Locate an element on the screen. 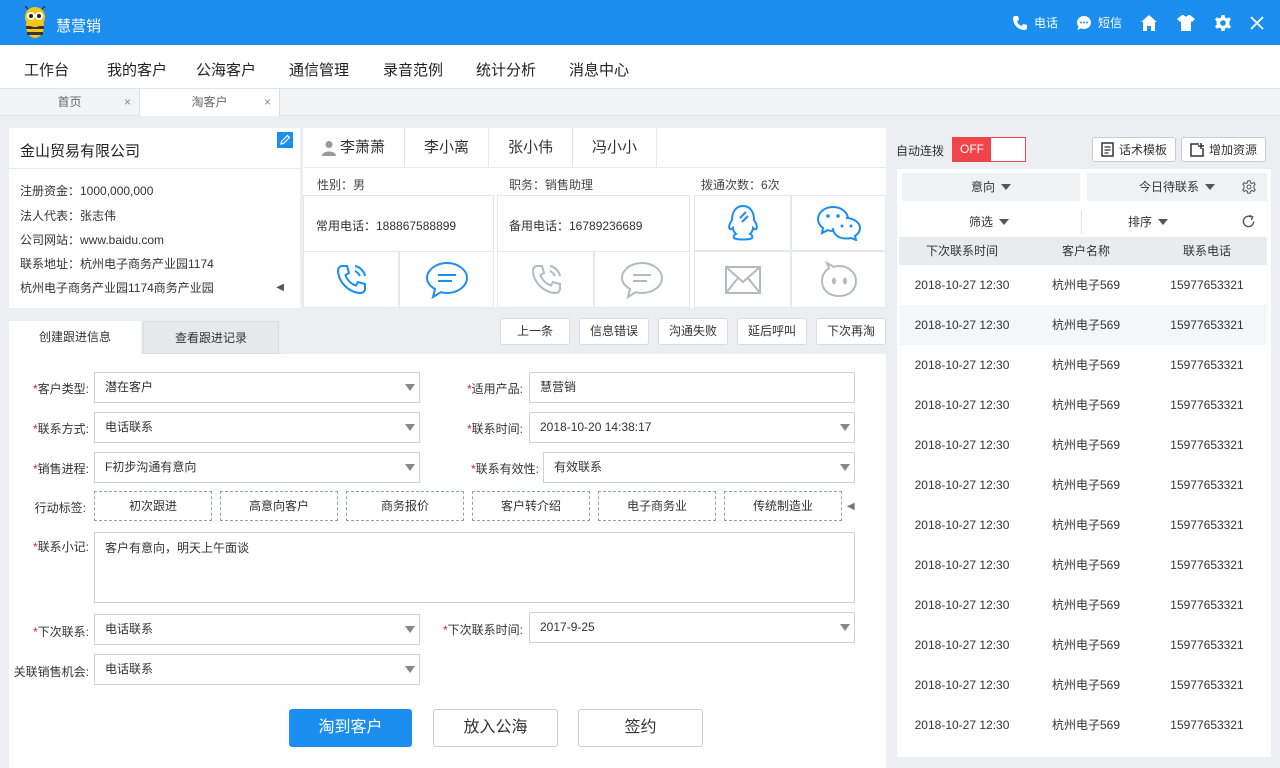  menu-item-recording-examples: 录音范例 is located at coordinates (413, 69).